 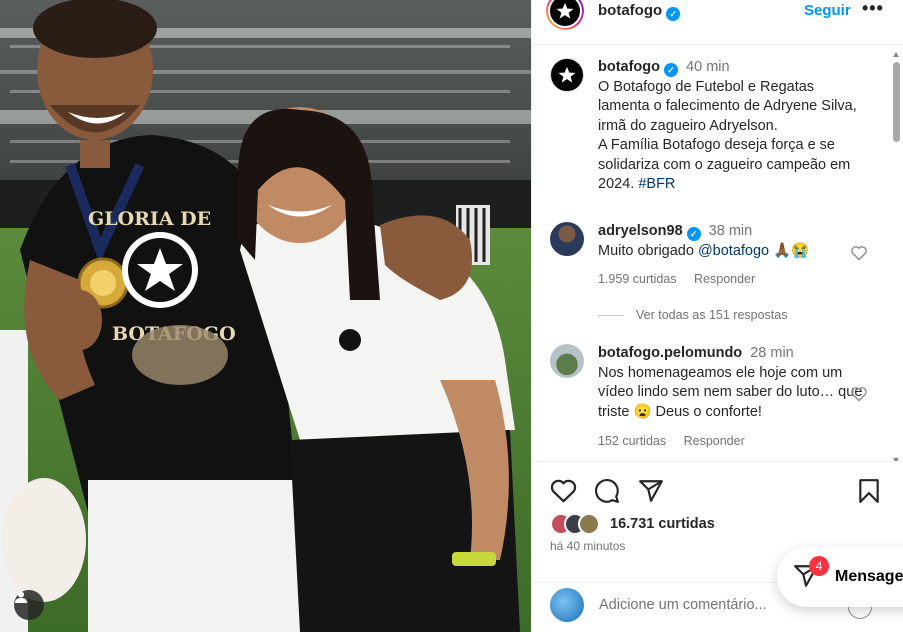 What do you see at coordinates (637, 279) in the screenshot?
I see `comment-likes: 1.959 curtidas` at bounding box center [637, 279].